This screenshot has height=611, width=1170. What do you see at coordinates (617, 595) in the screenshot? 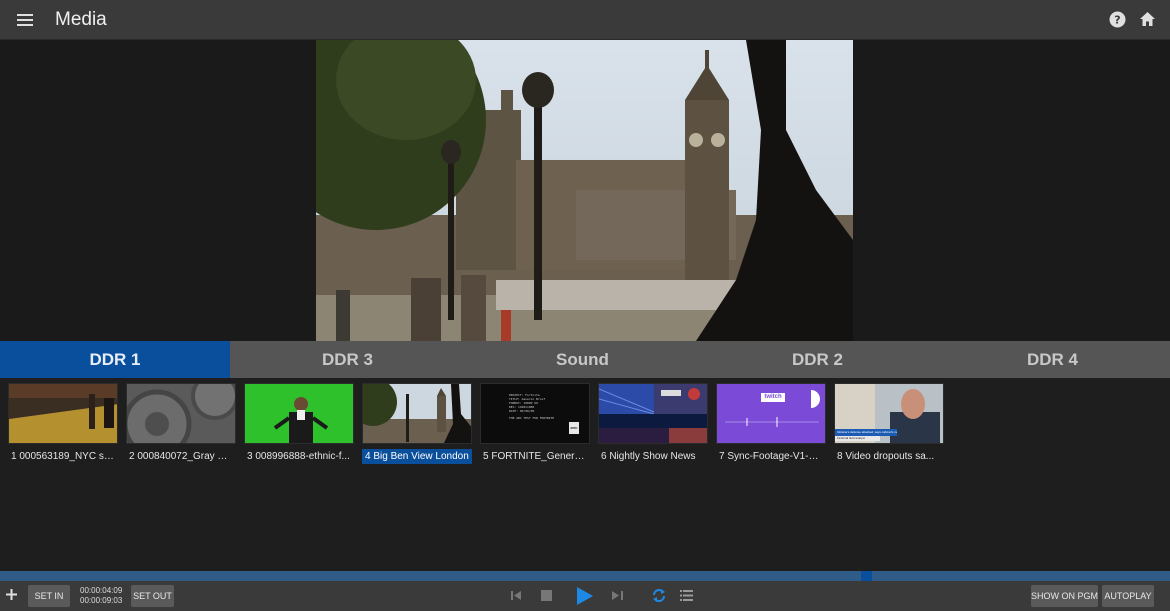
I see `skip-forward-icon` at bounding box center [617, 595].